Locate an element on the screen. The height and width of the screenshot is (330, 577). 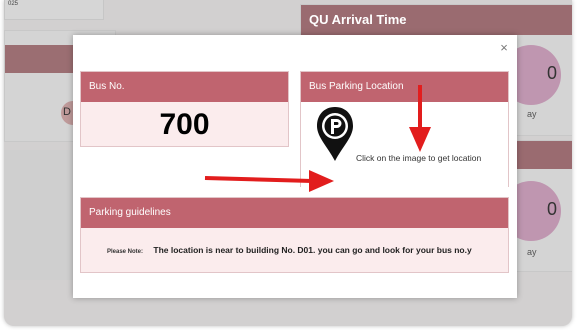
location-hint-text: Click on the image to get location is located at coordinates (419, 158).